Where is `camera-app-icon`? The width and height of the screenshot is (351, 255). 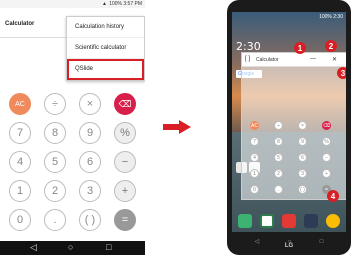 camera-app-icon is located at coordinates (311, 221).